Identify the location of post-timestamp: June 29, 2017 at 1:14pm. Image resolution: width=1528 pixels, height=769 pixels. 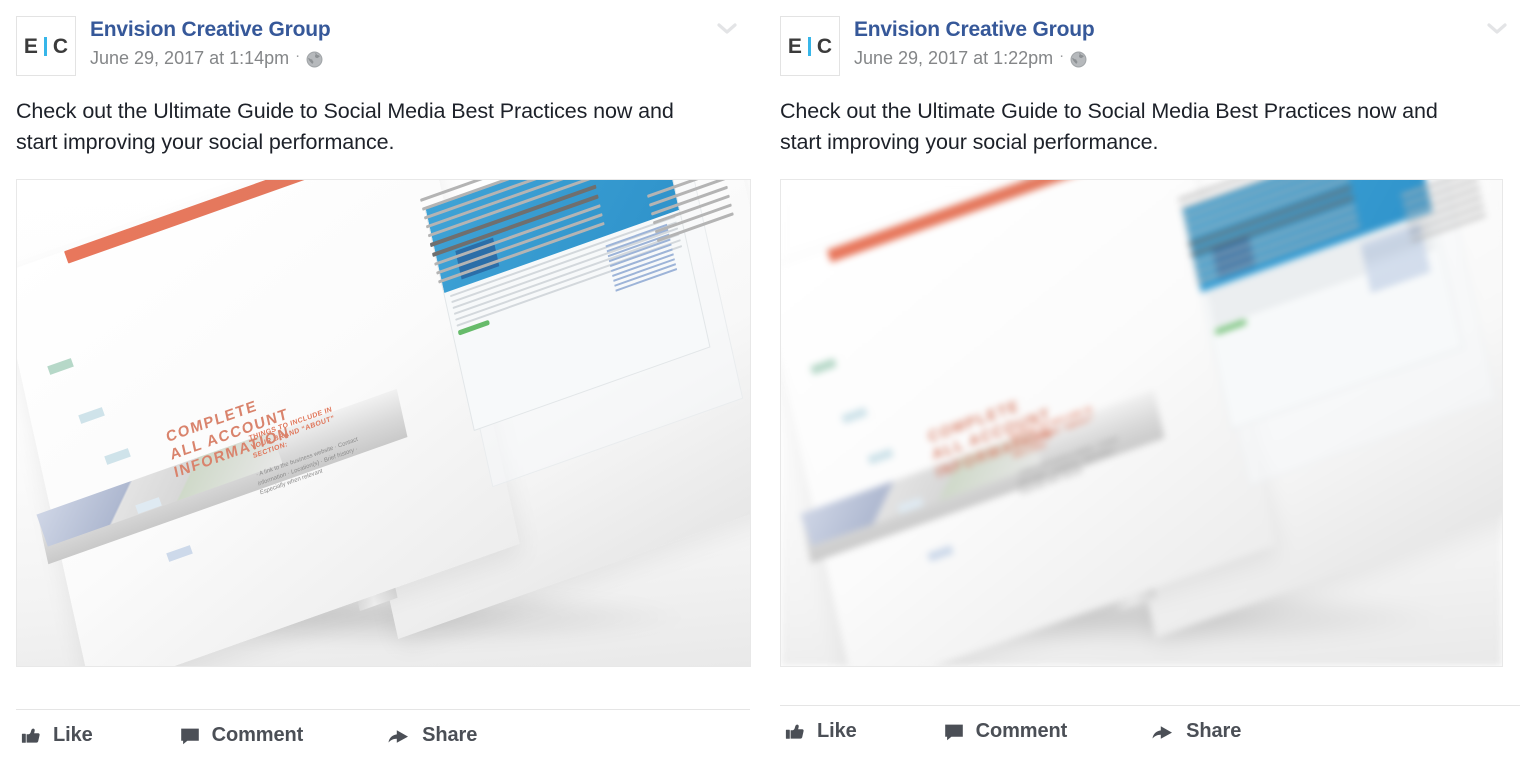
(189, 58).